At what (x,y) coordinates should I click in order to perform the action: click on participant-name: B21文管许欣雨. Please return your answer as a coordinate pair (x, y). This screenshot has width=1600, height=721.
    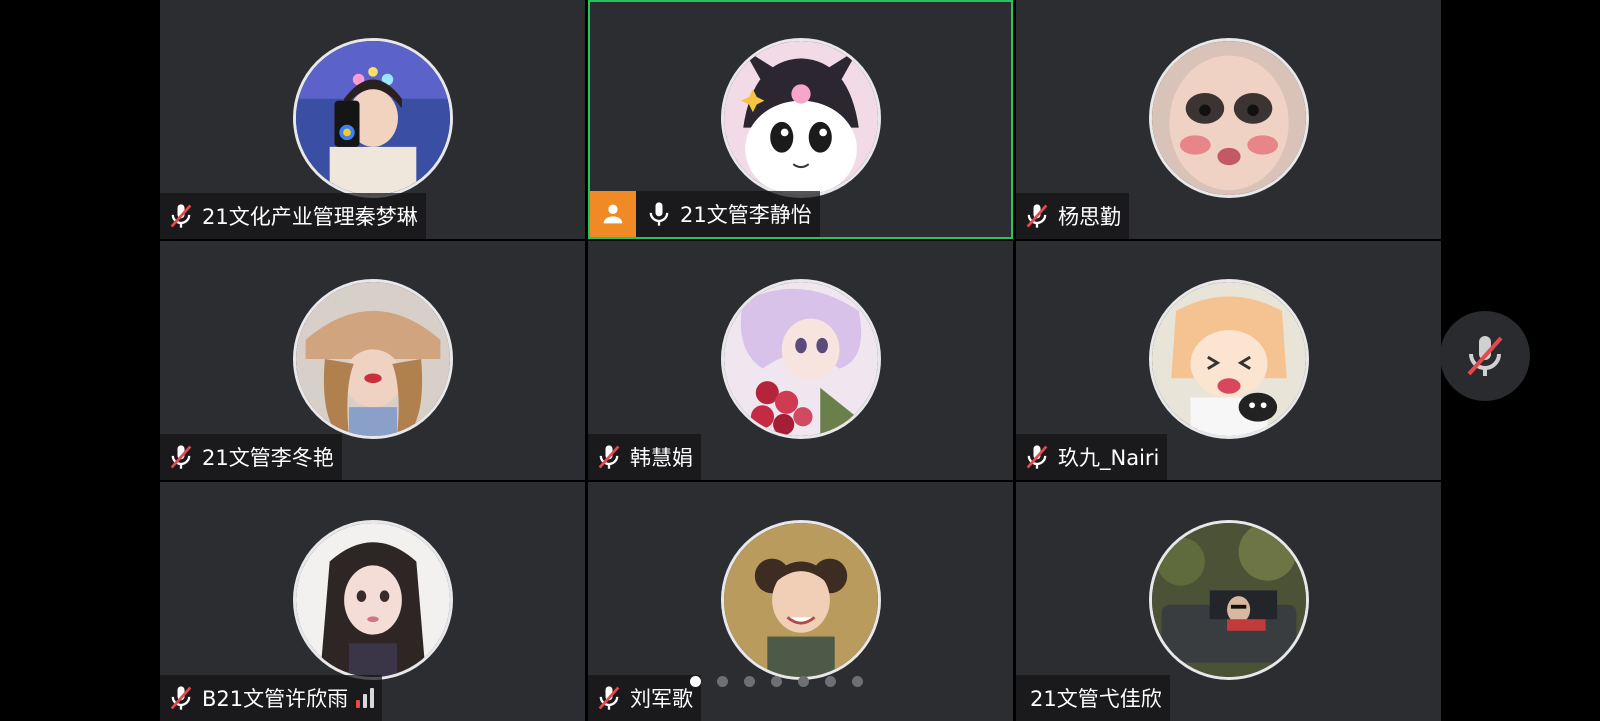
    Looking at the image, I should click on (275, 699).